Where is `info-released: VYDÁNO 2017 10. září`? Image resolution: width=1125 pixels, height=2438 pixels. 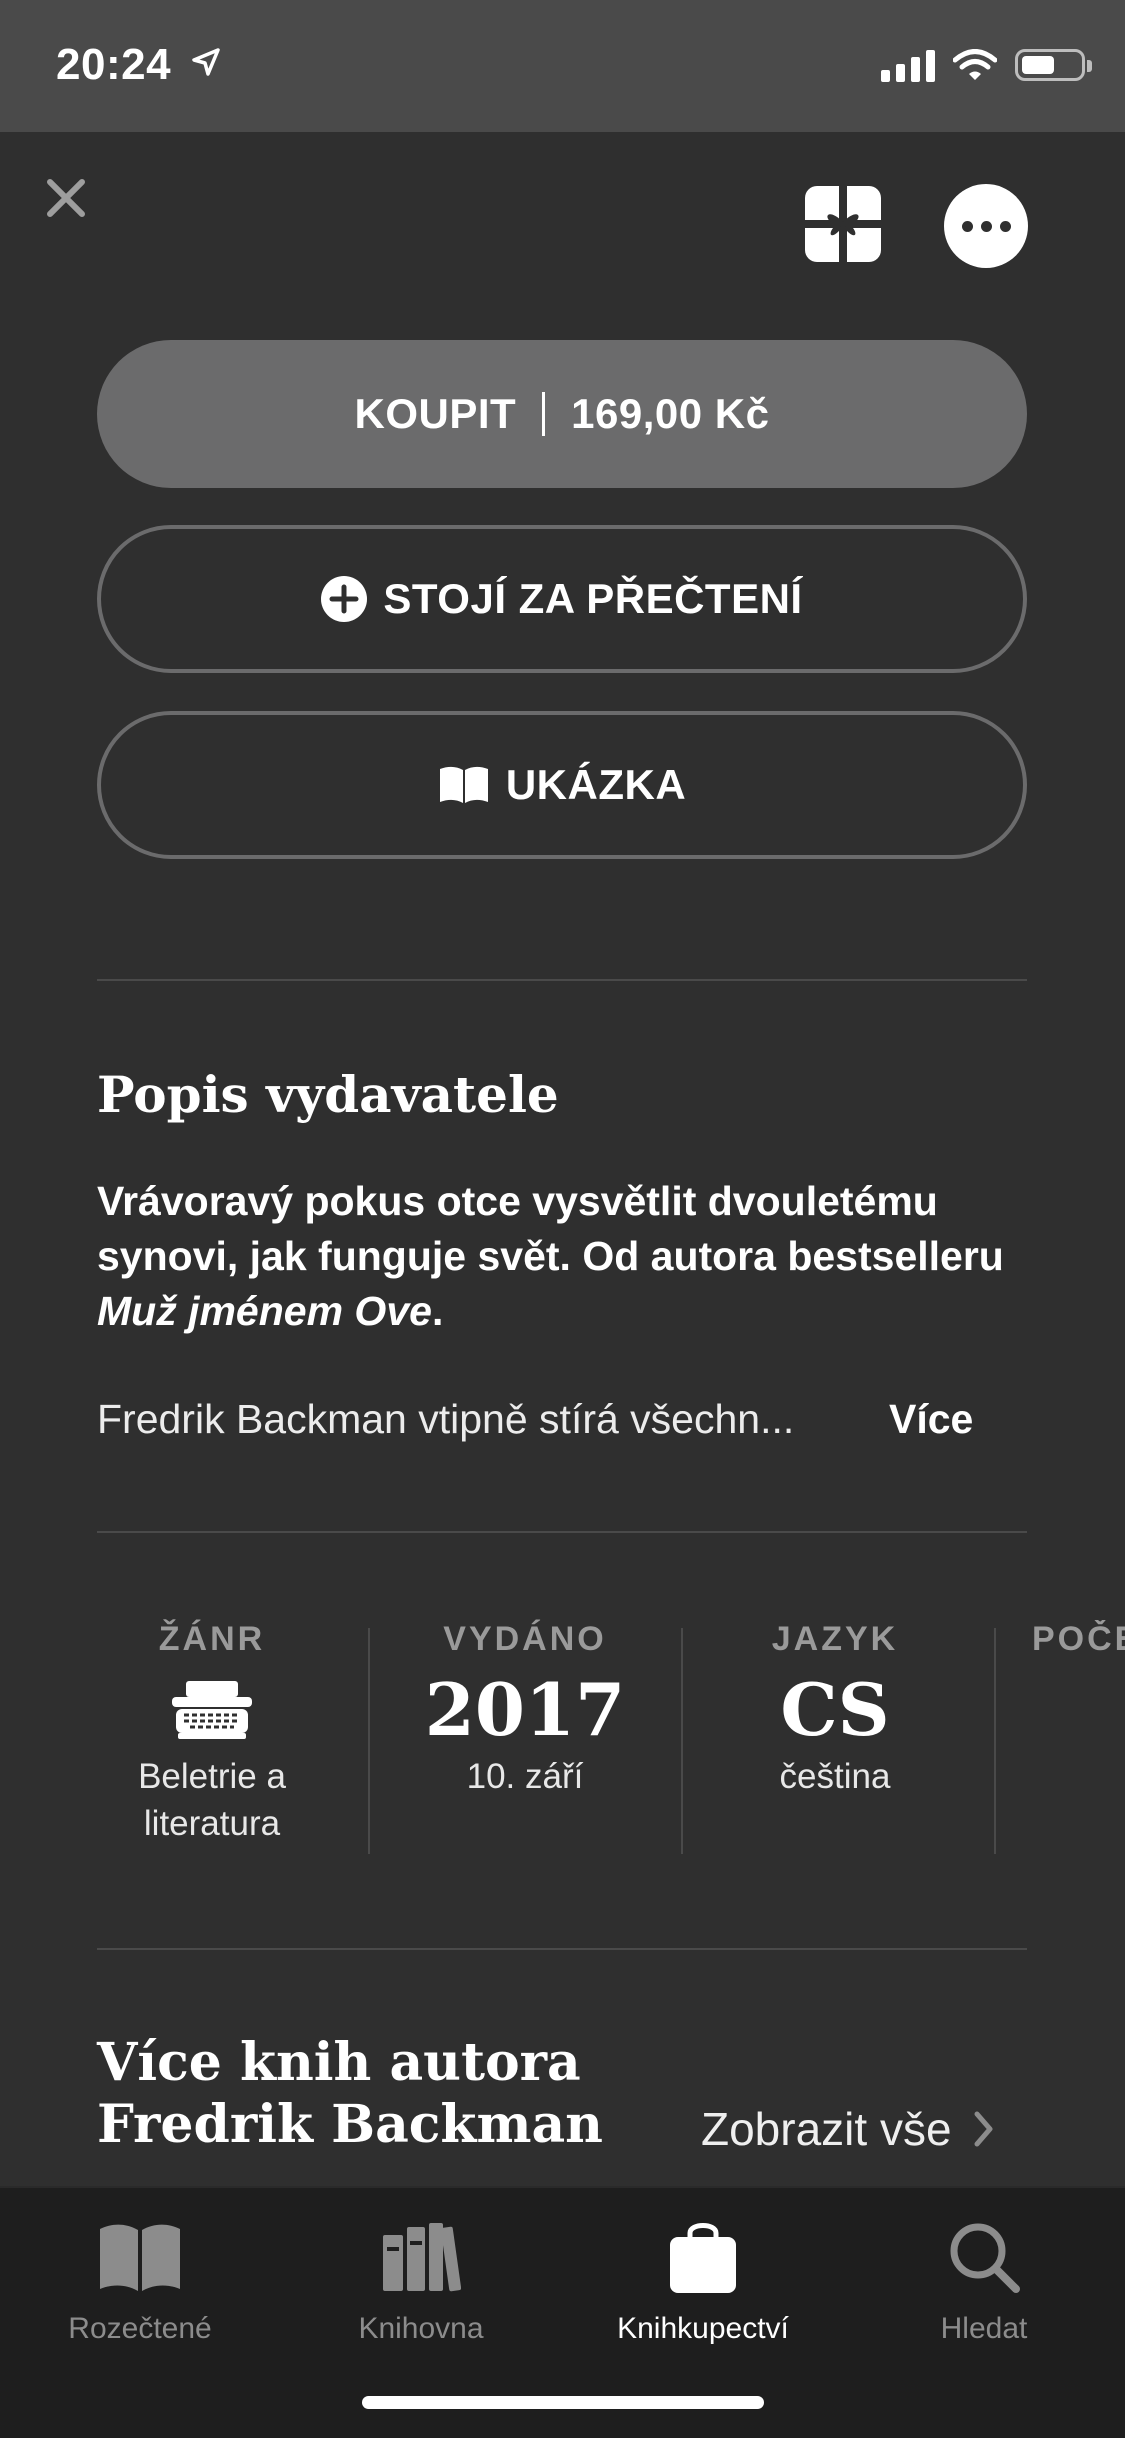 info-released: VYDÁNO 2017 10. září is located at coordinates (525, 1710).